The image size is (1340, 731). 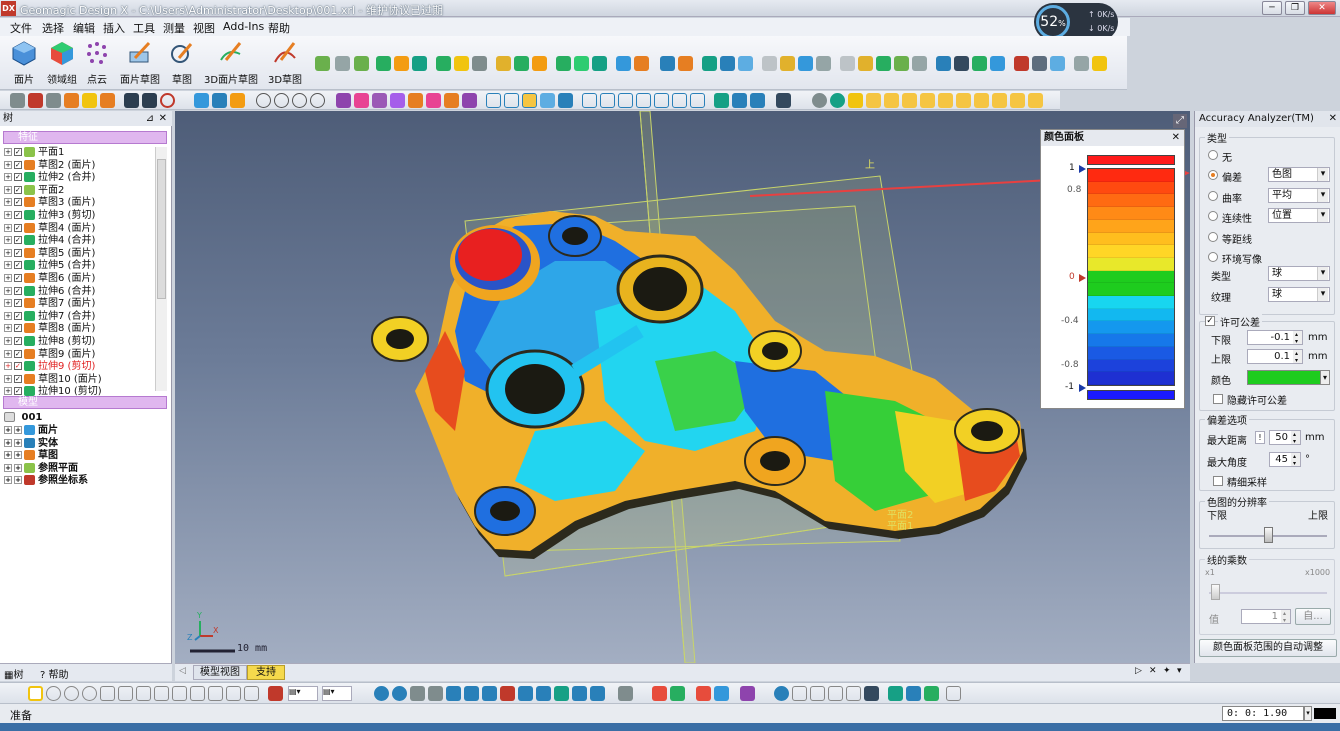 I want to click on menu-measure: 测量, so click(x=174, y=28).